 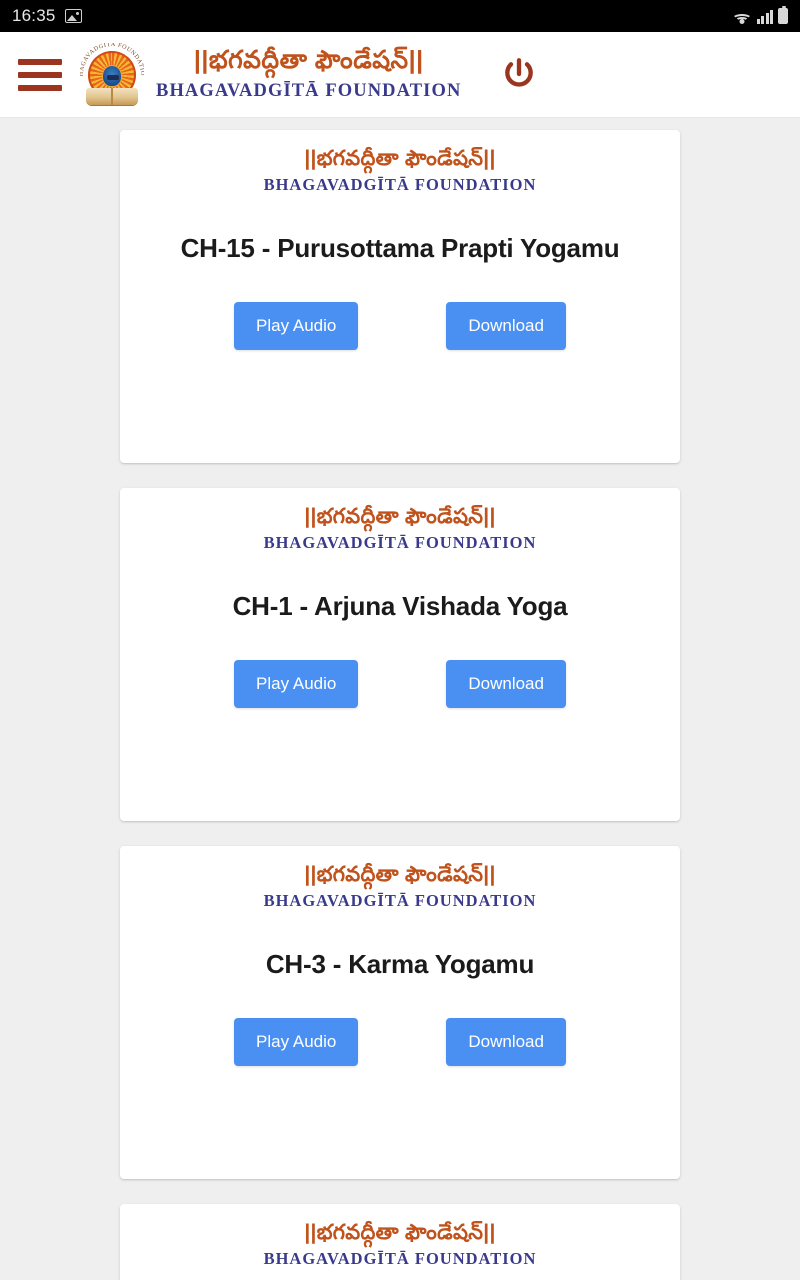 I want to click on hamburger-menu-icon, so click(x=40, y=74).